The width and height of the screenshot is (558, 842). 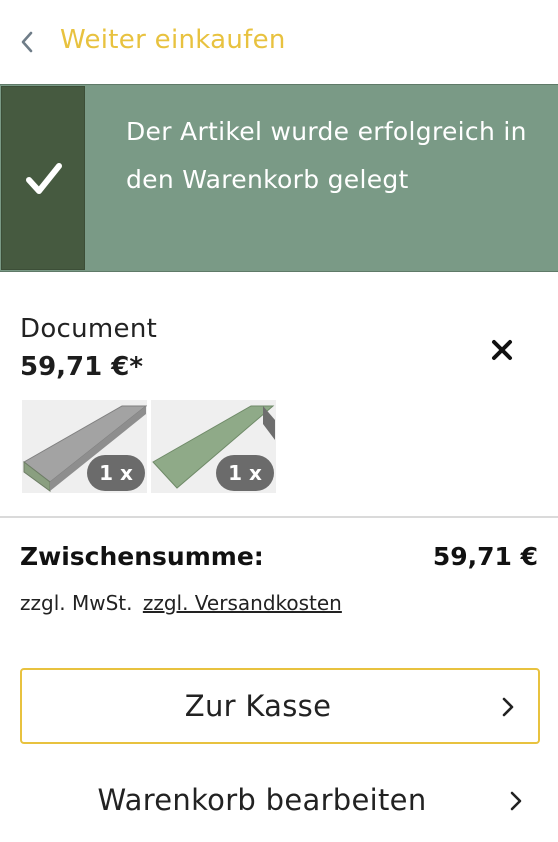 I want to click on subtotal-label: Zwischensumme:, so click(x=142, y=556).